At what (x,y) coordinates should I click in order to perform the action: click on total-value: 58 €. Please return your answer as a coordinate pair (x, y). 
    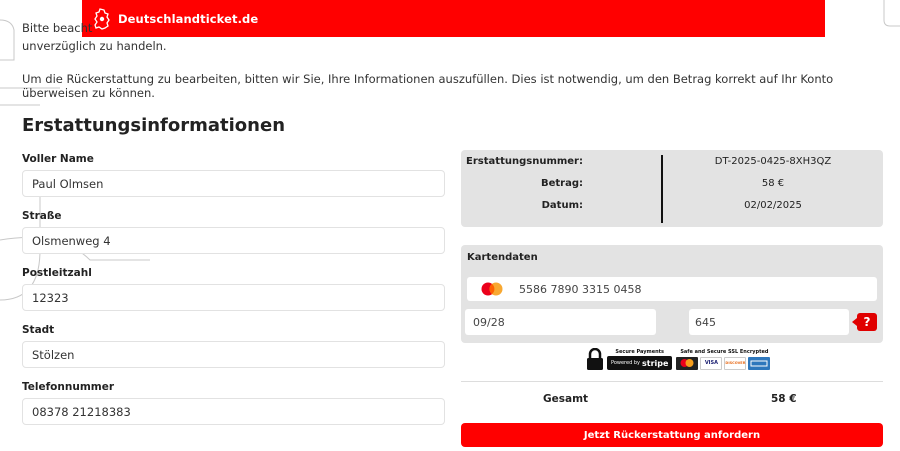
    Looking at the image, I should click on (784, 399).